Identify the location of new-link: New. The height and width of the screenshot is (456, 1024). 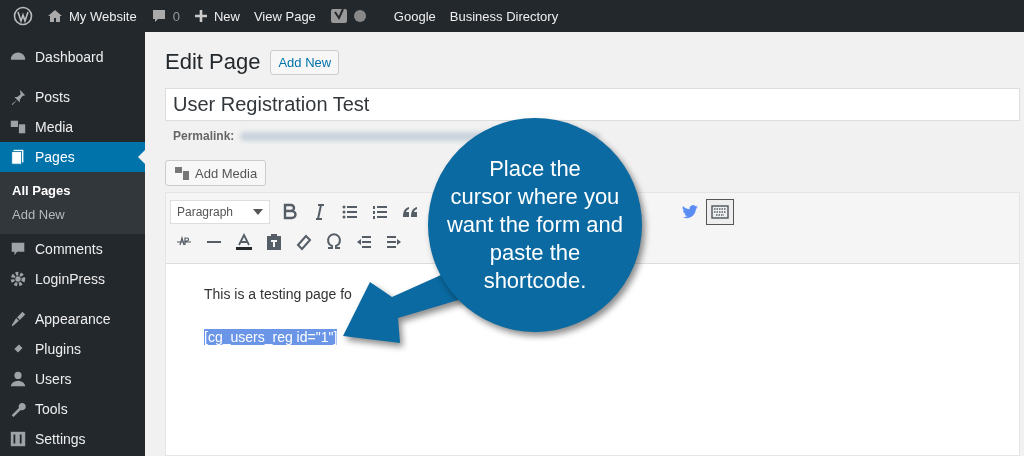
(216, 16).